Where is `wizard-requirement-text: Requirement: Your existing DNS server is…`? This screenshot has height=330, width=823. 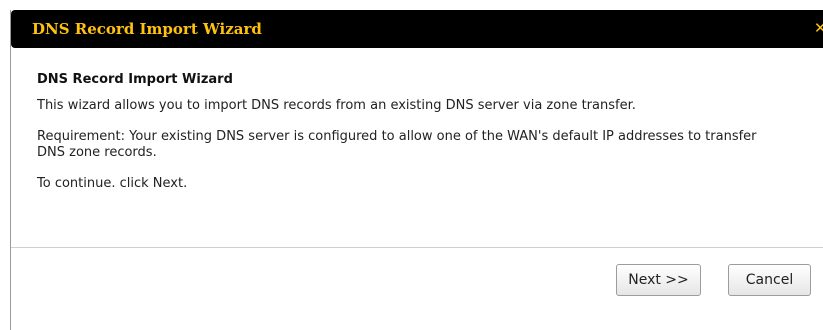
wizard-requirement-text: Requirement: Your existing DNS server is… is located at coordinates (397, 144).